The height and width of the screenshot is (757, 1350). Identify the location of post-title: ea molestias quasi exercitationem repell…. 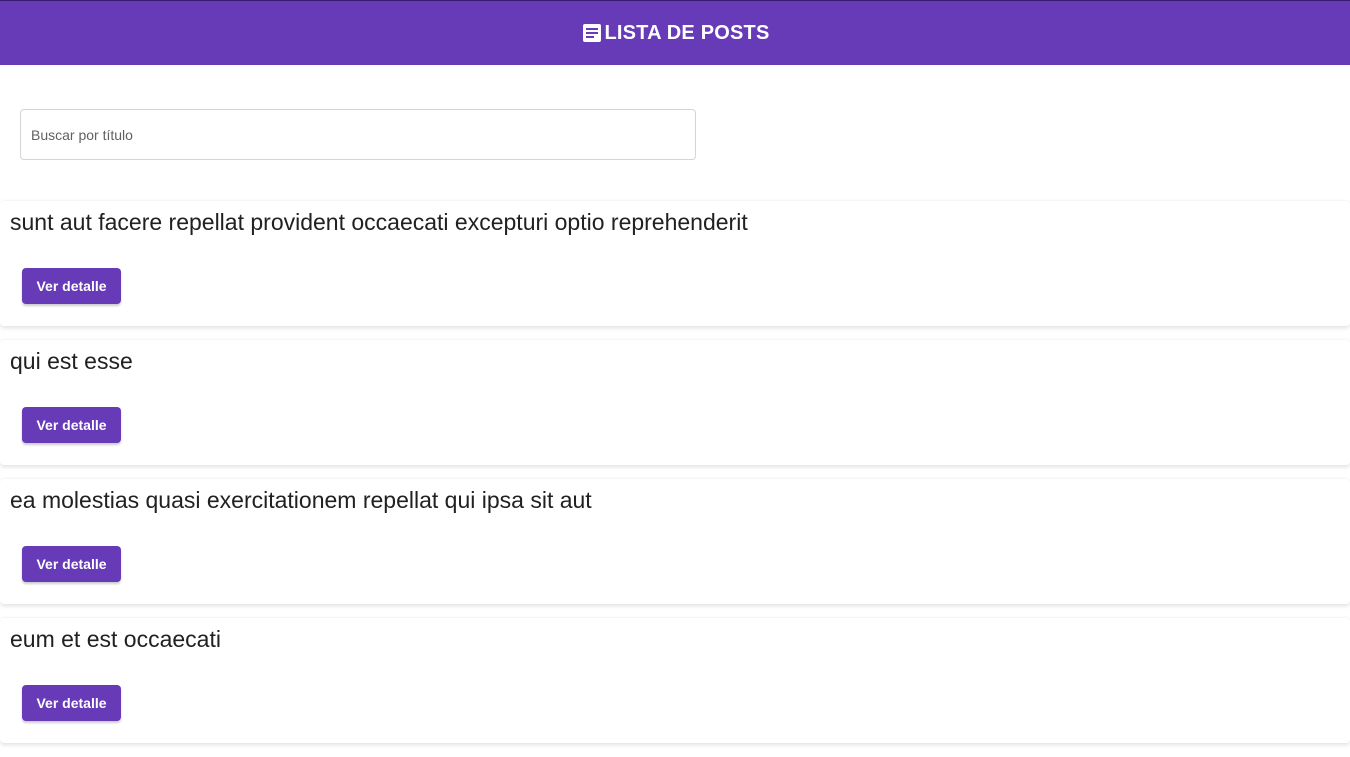
(301, 500).